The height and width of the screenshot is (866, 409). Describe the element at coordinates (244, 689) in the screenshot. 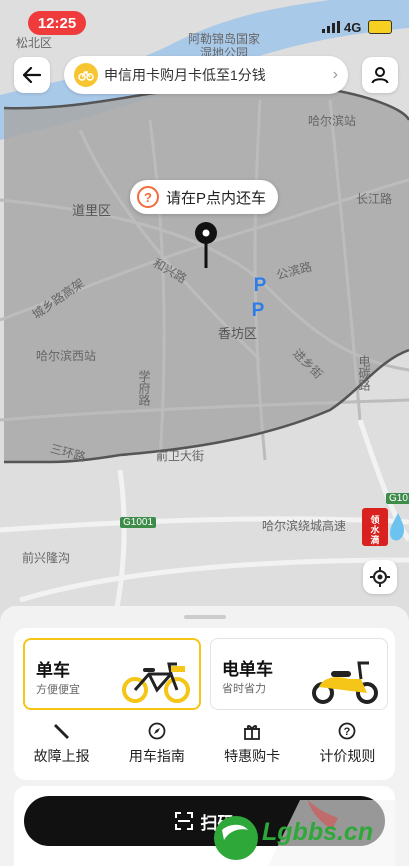

I see `vehicle-subtitle: 省时省力` at that location.